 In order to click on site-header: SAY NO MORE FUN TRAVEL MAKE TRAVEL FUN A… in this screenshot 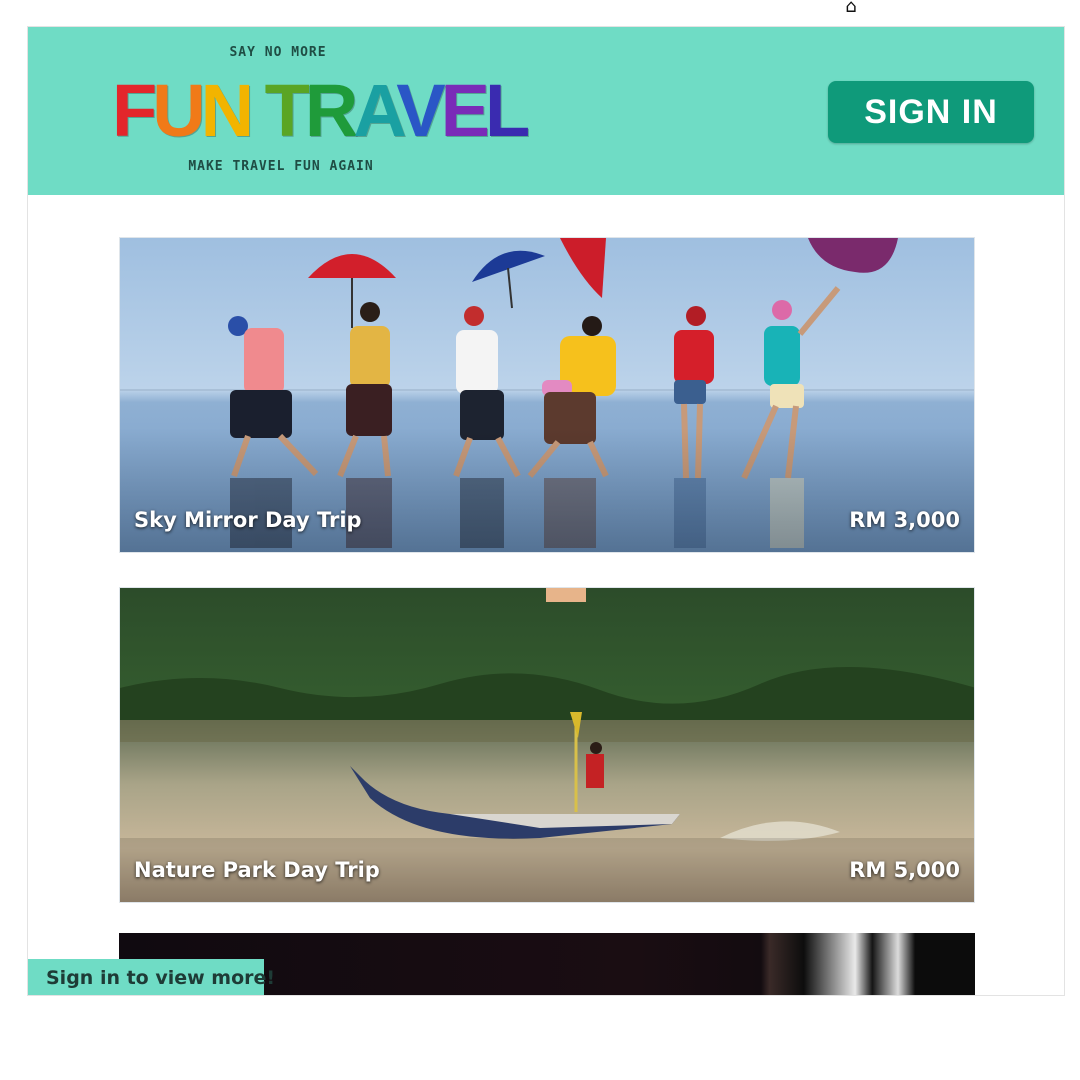, I will do `click(546, 111)`.